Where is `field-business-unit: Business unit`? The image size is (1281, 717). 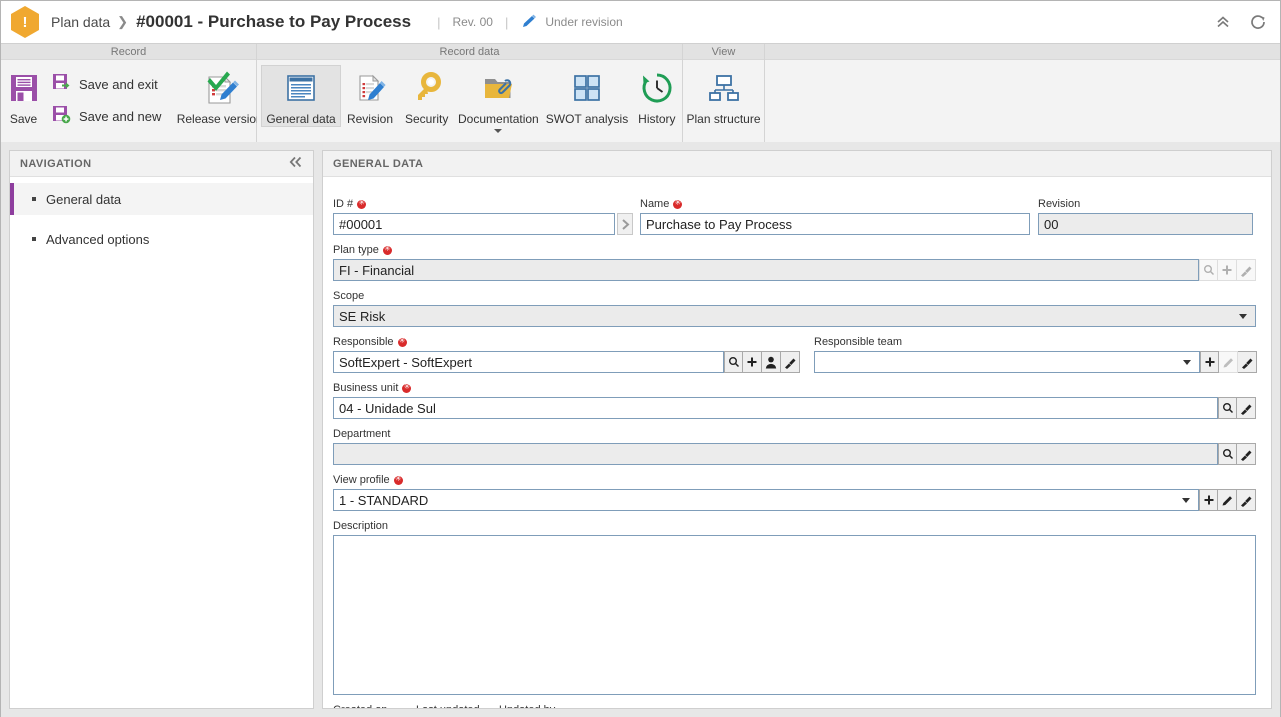 field-business-unit: Business unit is located at coordinates (795, 400).